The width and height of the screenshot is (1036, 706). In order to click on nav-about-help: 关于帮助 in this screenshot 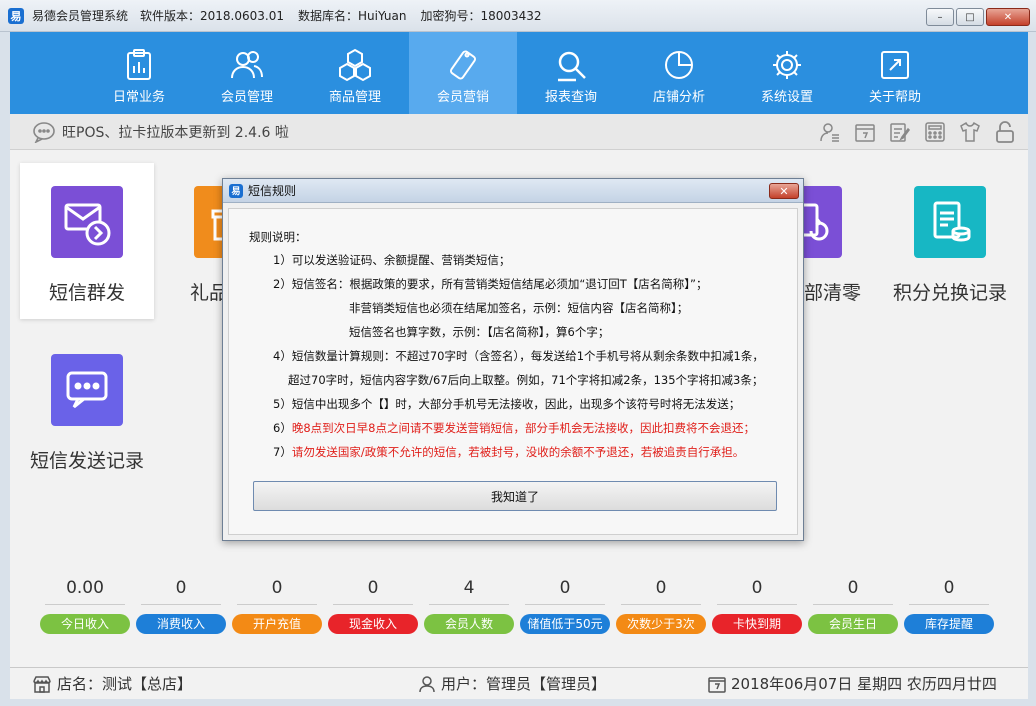, I will do `click(895, 73)`.